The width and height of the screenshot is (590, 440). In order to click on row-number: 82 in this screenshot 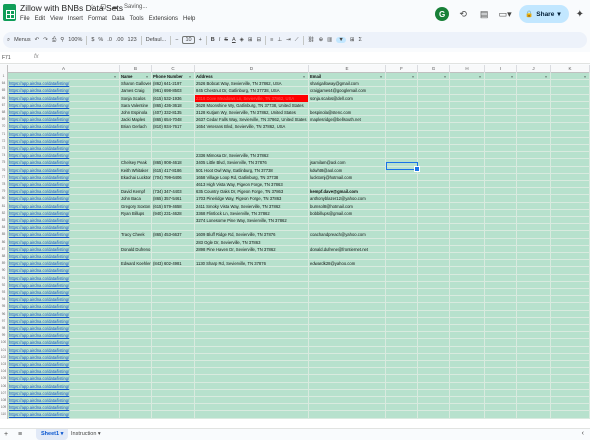, I will do `click(4, 213)`.